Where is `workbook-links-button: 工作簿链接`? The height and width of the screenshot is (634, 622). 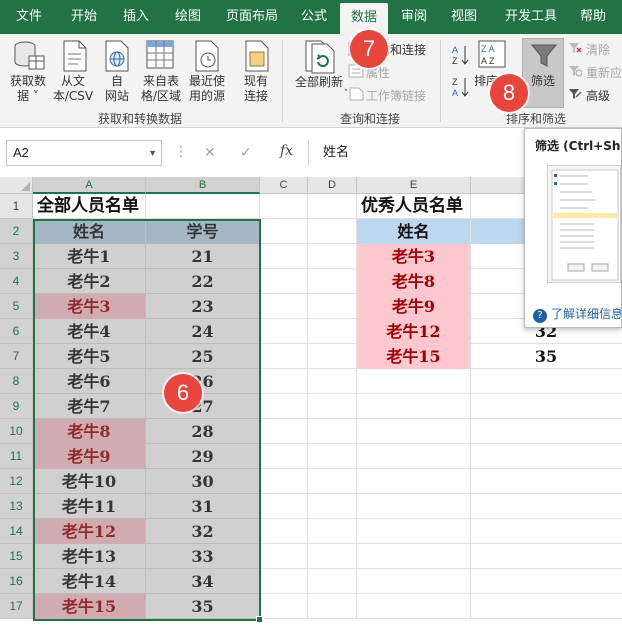 workbook-links-button: 工作簿链接 is located at coordinates (396, 95).